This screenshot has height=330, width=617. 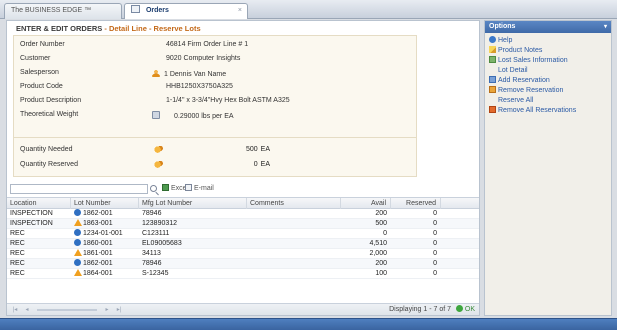 What do you see at coordinates (243, 214) in the screenshot?
I see `table-row: INSPECTION 1862-001 78946 200 0` at bounding box center [243, 214].